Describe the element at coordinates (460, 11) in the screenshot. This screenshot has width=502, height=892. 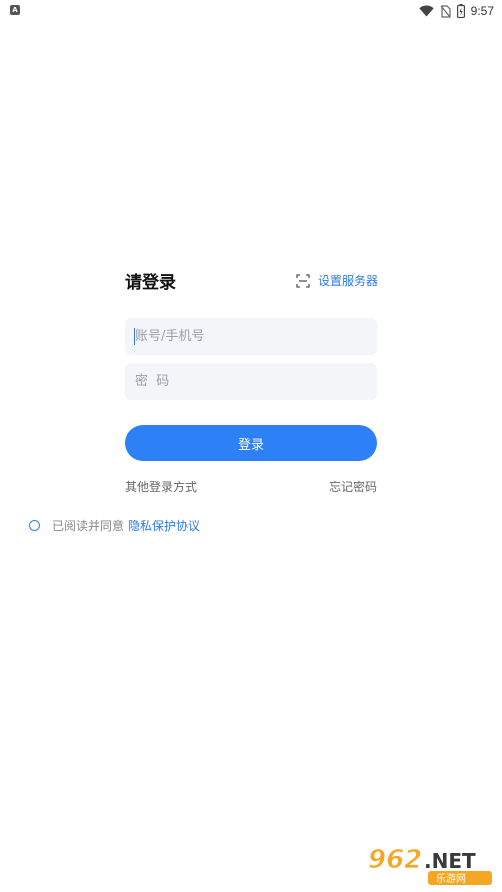
I see `battery-icon` at that location.